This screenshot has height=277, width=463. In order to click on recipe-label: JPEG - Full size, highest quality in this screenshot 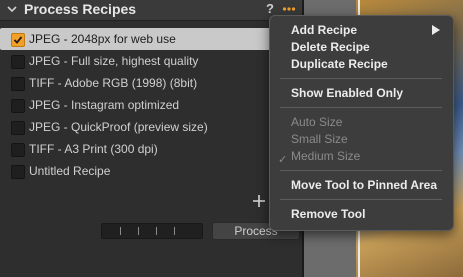, I will do `click(114, 61)`.